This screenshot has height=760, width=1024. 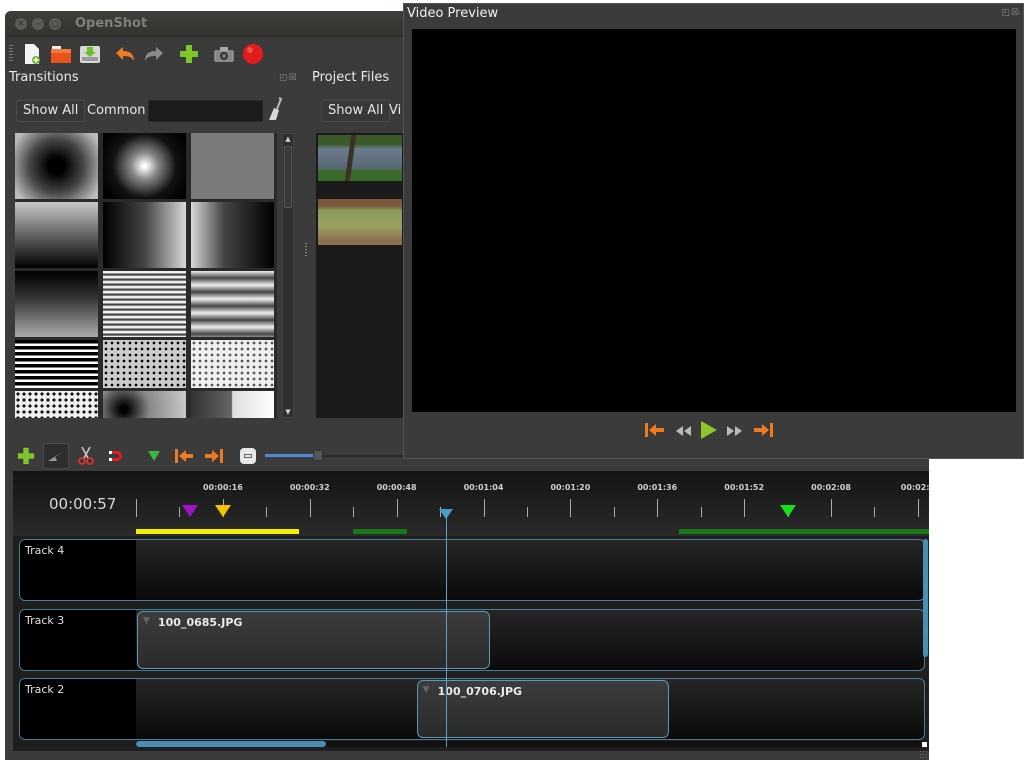 I want to click on transitions-dock-controls: ◰☒, so click(x=288, y=78).